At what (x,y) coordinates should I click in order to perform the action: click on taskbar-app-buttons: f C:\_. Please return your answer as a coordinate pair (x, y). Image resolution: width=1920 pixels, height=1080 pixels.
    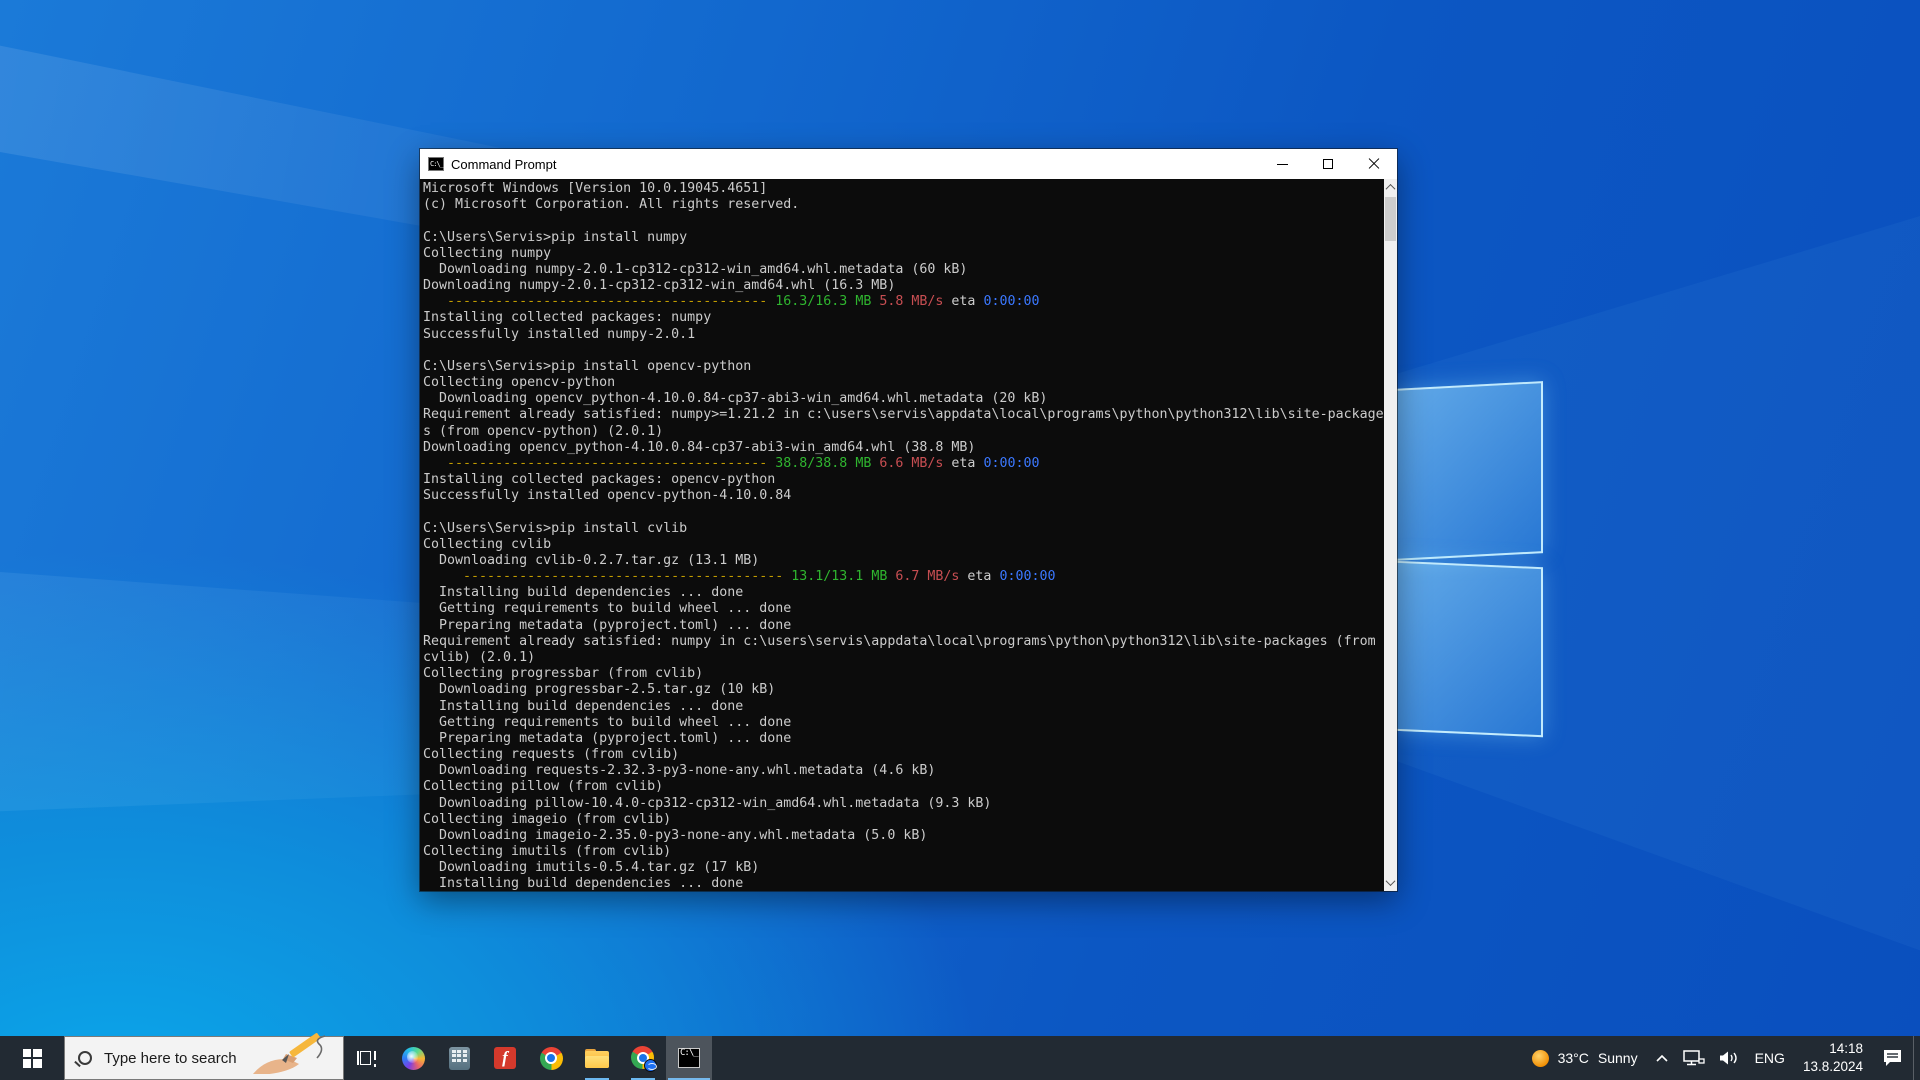
    Looking at the image, I should click on (528, 1058).